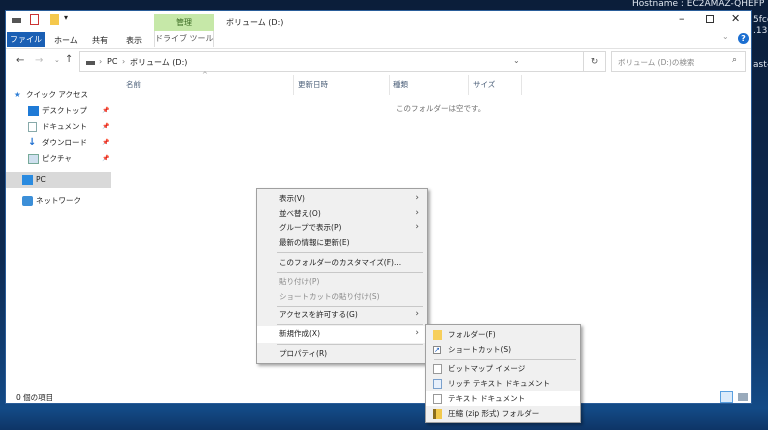  What do you see at coordinates (292, 198) in the screenshot?
I see `menu-label: 表示(V)` at bounding box center [292, 198].